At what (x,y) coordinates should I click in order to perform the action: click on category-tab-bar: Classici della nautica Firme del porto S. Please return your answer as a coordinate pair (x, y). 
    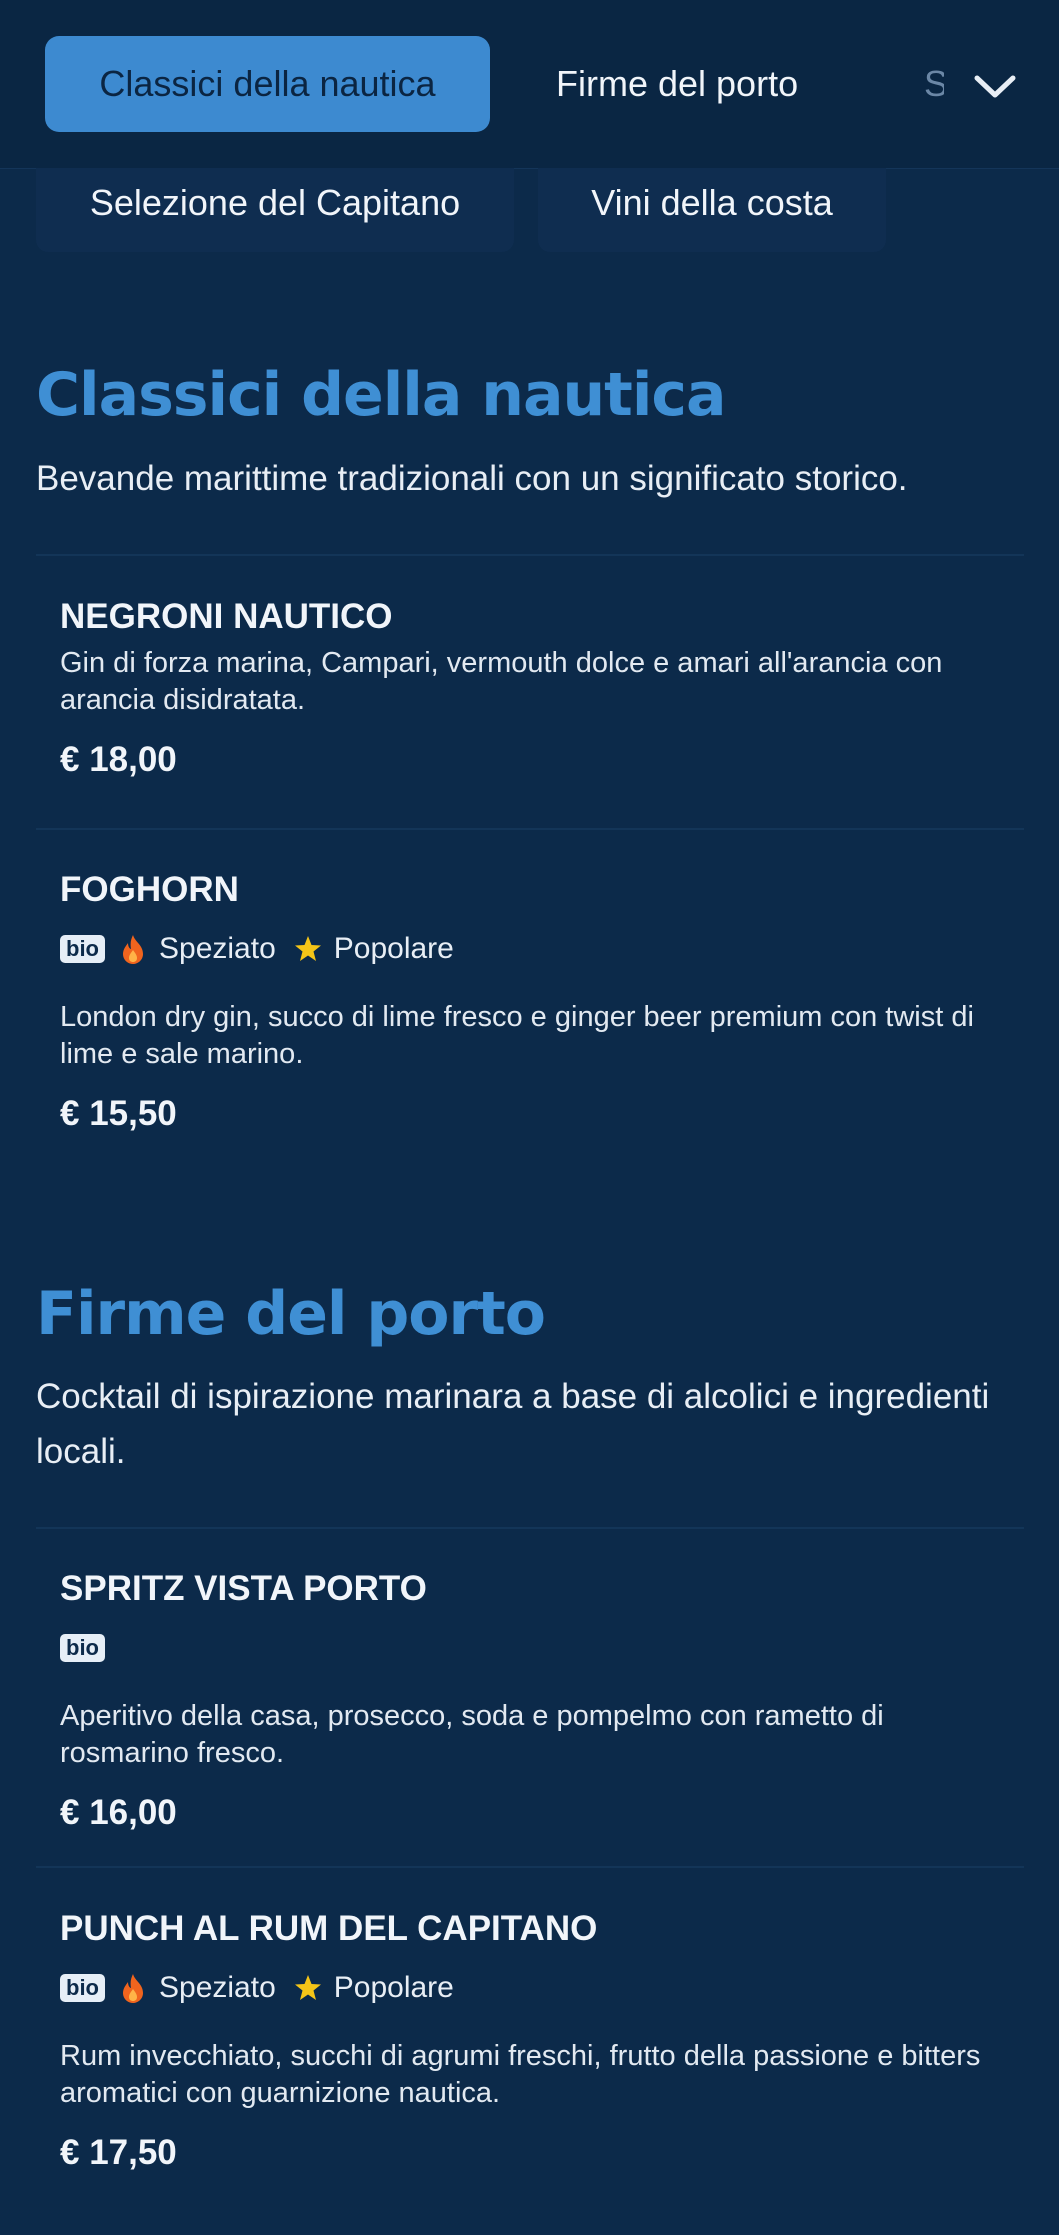
    Looking at the image, I should click on (529, 84).